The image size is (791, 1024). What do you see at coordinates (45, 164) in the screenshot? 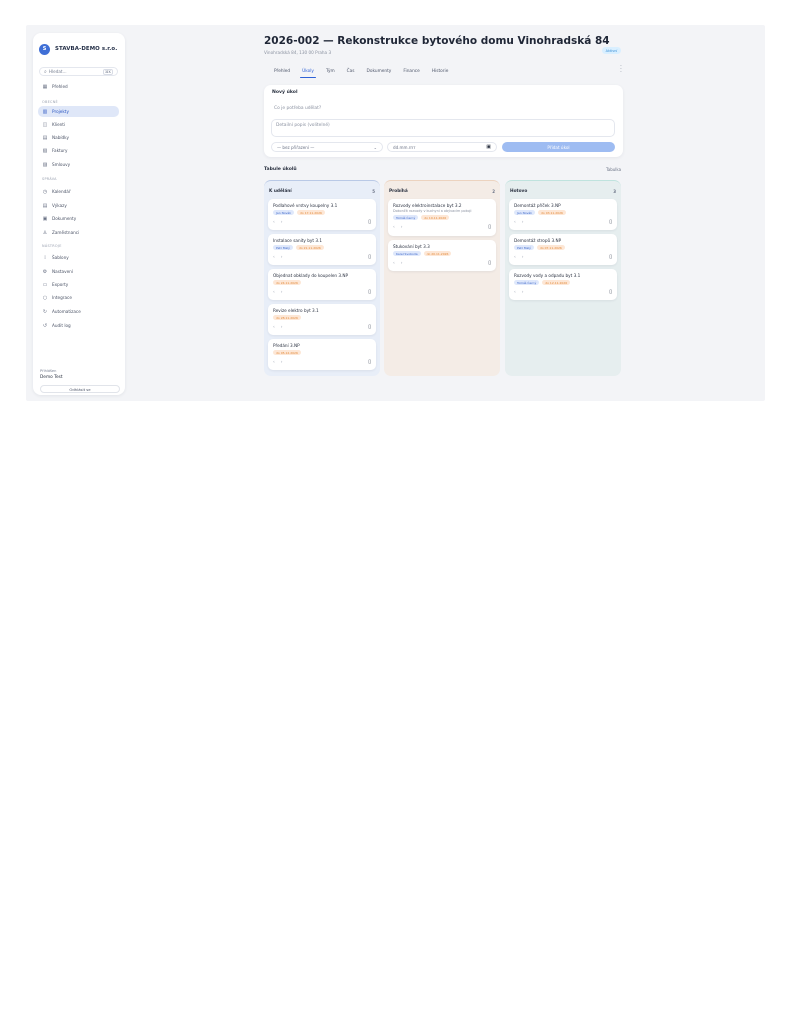
I see `contract-icon: ▨` at bounding box center [45, 164].